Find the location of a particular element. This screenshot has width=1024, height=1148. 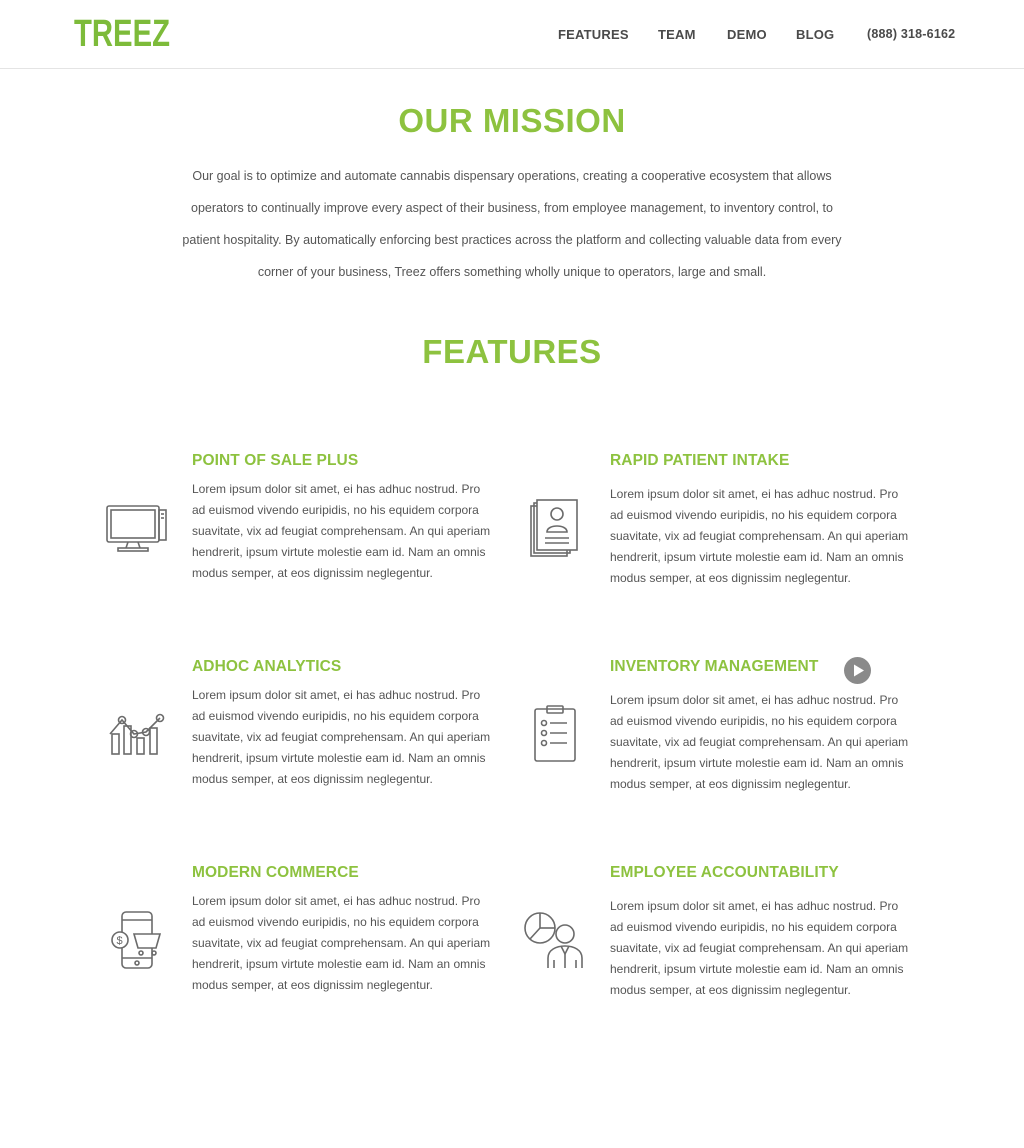

monitor-icon is located at coordinates (136, 528).